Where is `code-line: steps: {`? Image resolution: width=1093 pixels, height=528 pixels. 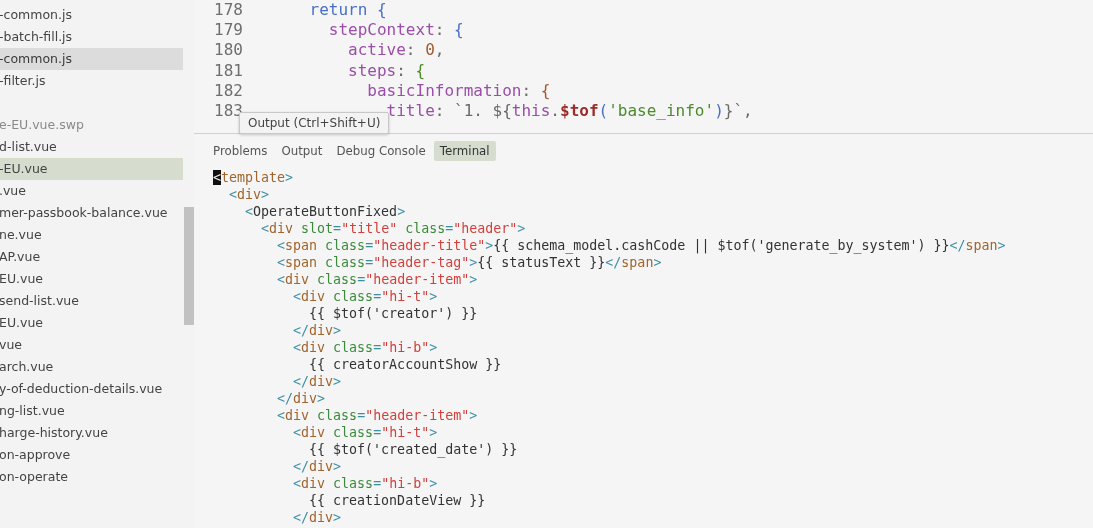
code-line: steps: { is located at coordinates (387, 70).